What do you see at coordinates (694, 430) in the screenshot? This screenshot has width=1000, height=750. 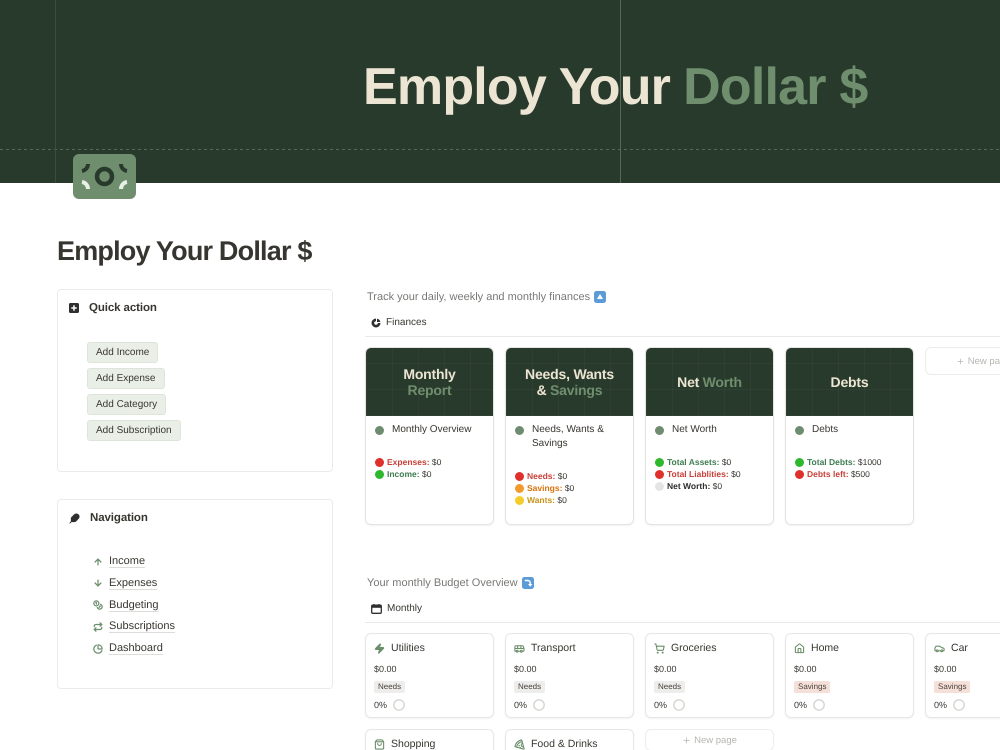 I see `card-title: Net Worth` at bounding box center [694, 430].